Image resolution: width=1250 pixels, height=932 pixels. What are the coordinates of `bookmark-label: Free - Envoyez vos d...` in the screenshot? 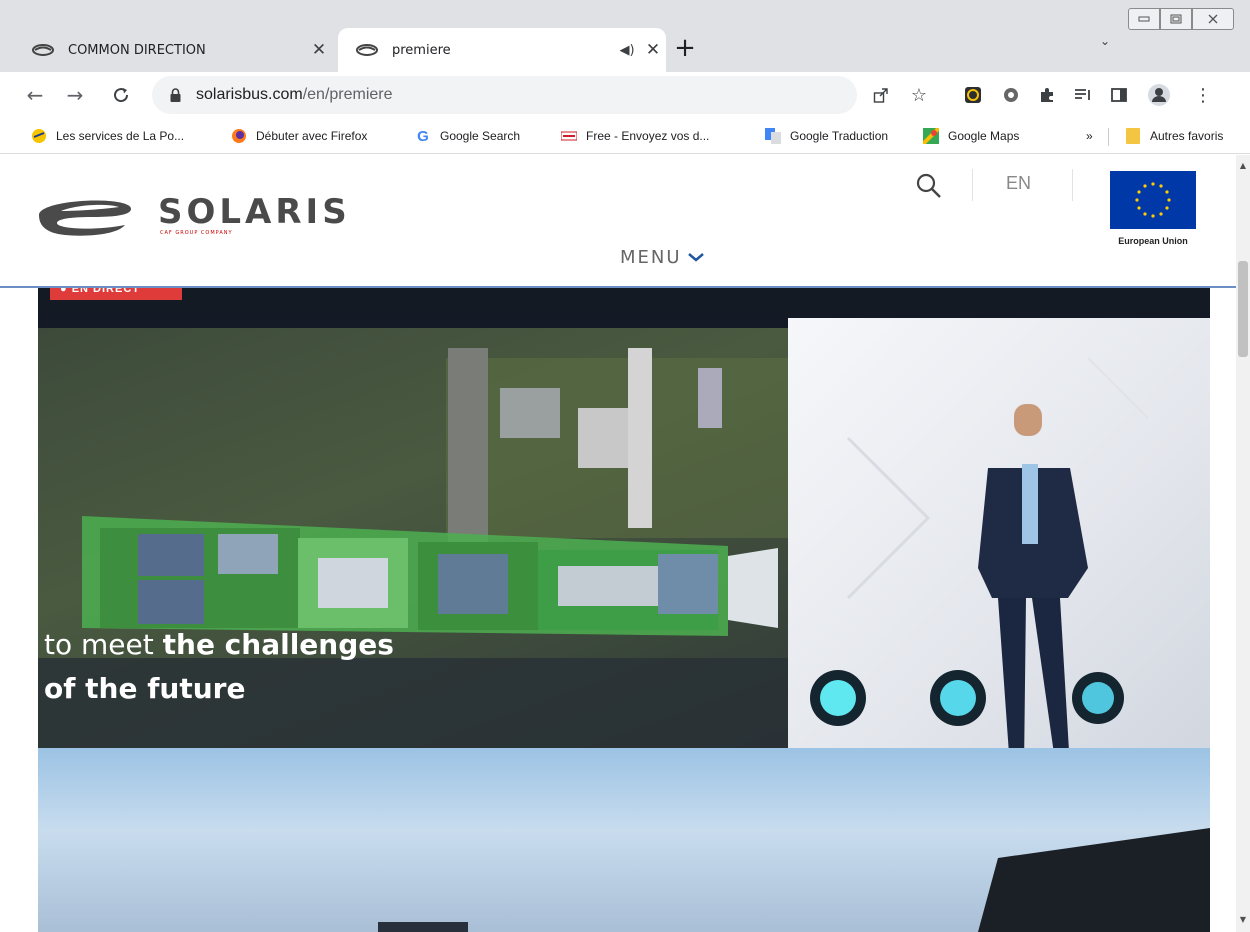 It's located at (648, 136).